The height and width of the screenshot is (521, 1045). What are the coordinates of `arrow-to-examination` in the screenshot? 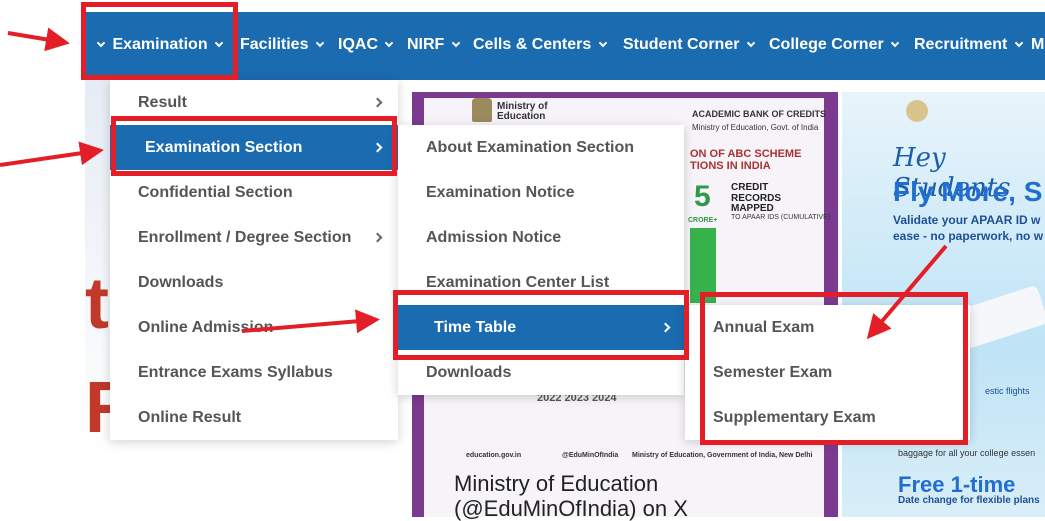 It's located at (38, 39).